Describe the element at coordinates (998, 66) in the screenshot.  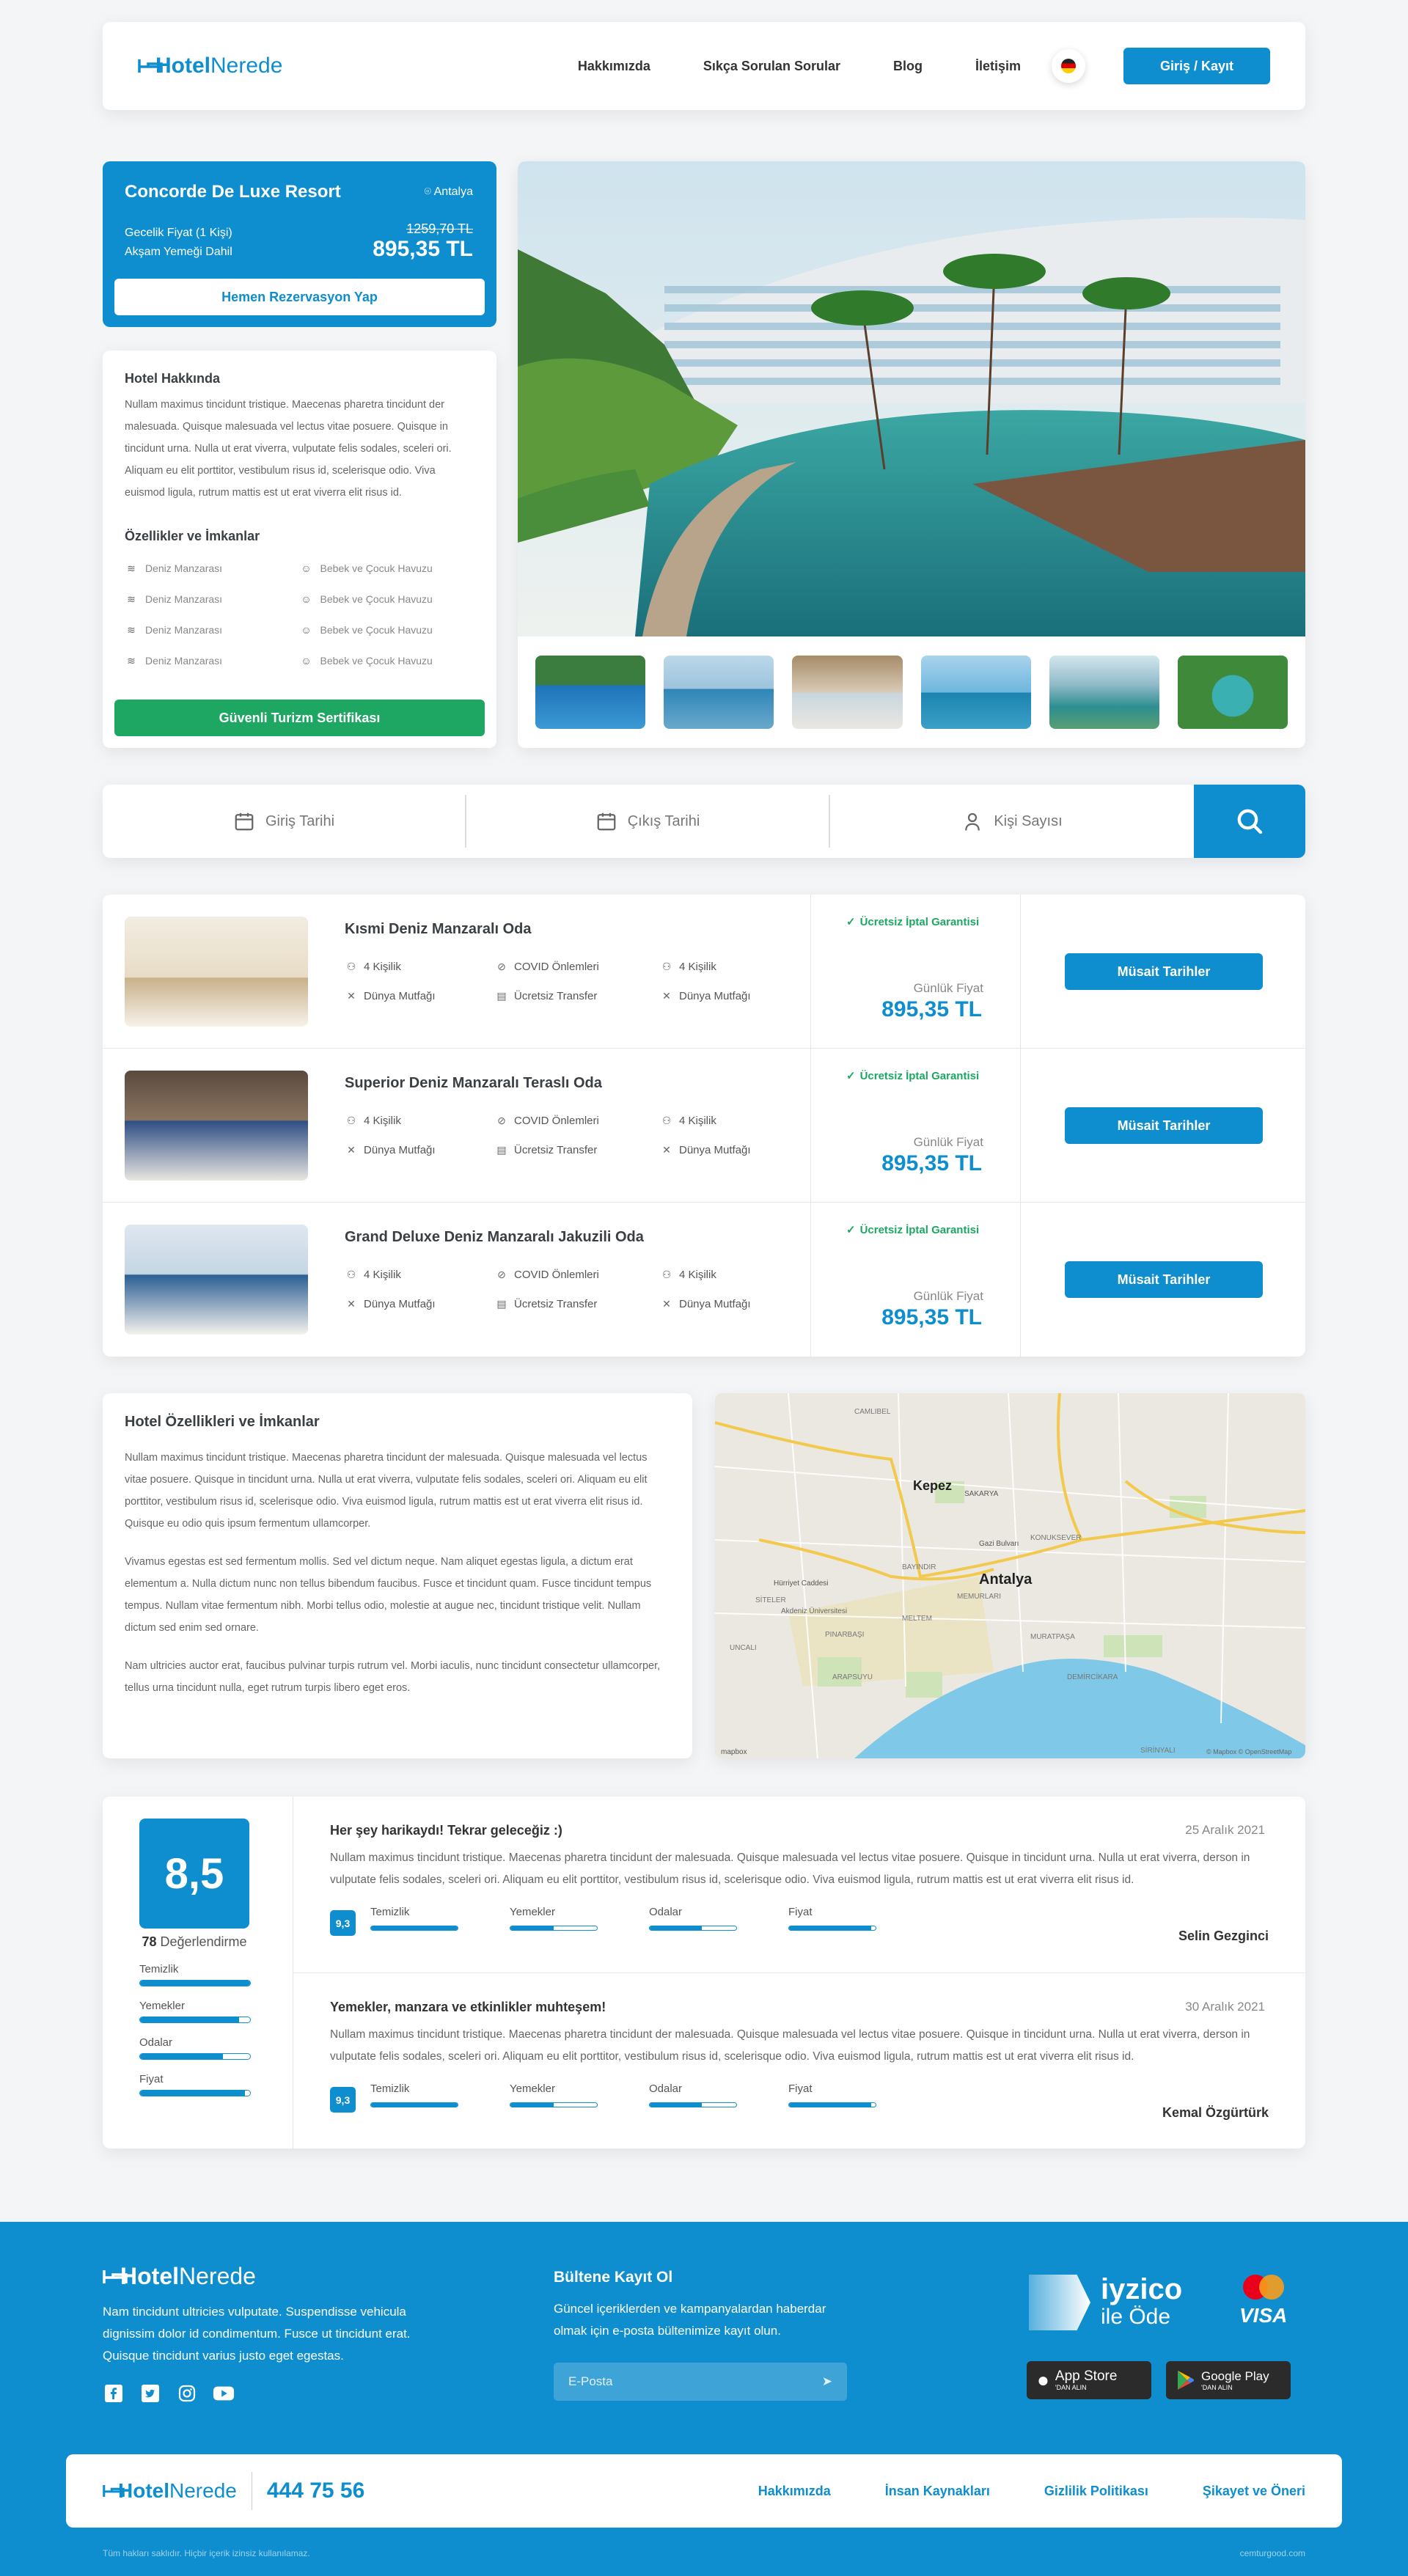
I see `nav-contact: İletişim` at that location.